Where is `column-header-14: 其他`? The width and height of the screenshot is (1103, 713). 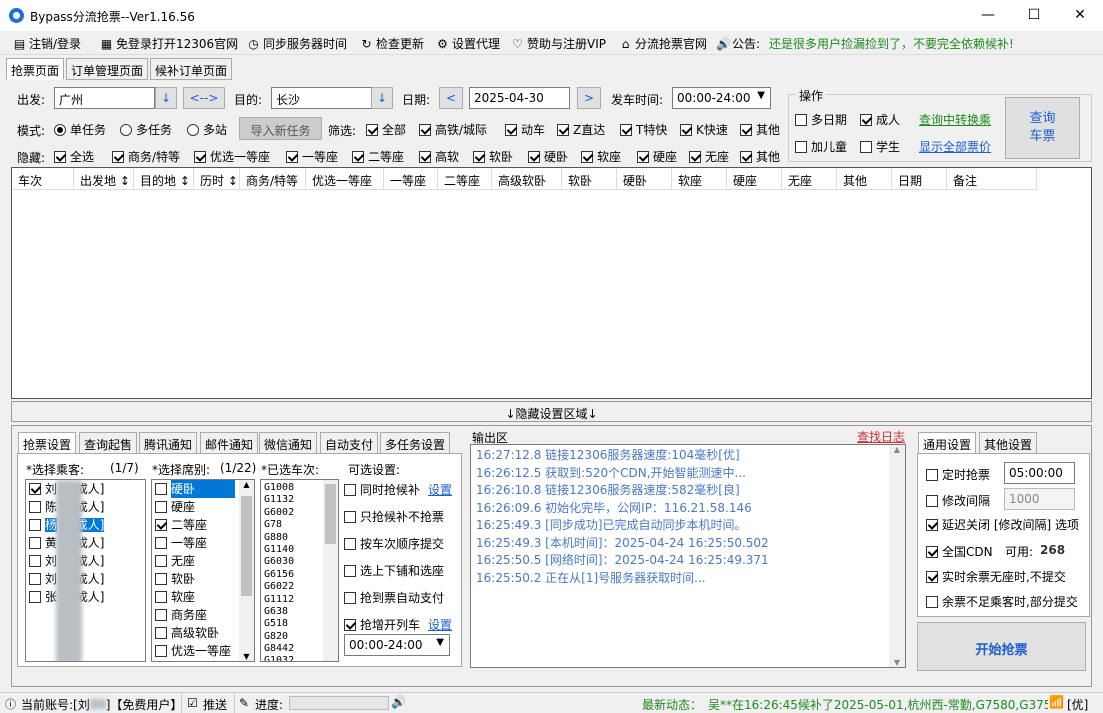
column-header-14: 其他 is located at coordinates (864, 179).